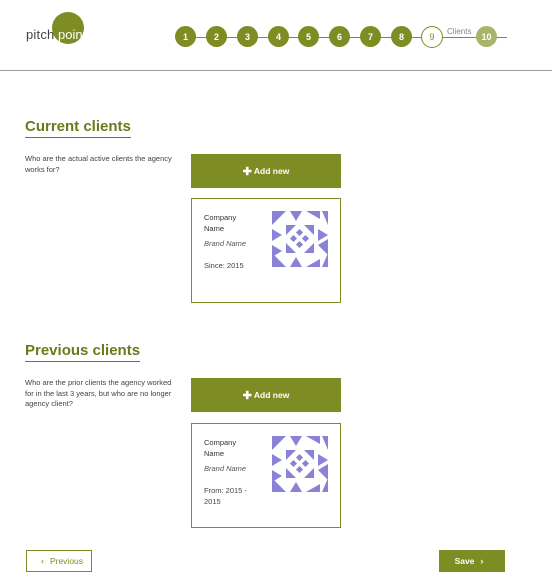 The width and height of the screenshot is (552, 579). I want to click on step-7: 7, so click(370, 36).